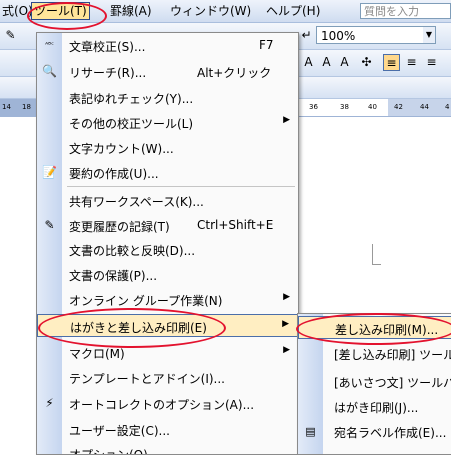 Image resolution: width=451 pixels, height=455 pixels. I want to click on menu-item-research: 🔍 リサーチ(R)... Alt+クリック, so click(167, 71).